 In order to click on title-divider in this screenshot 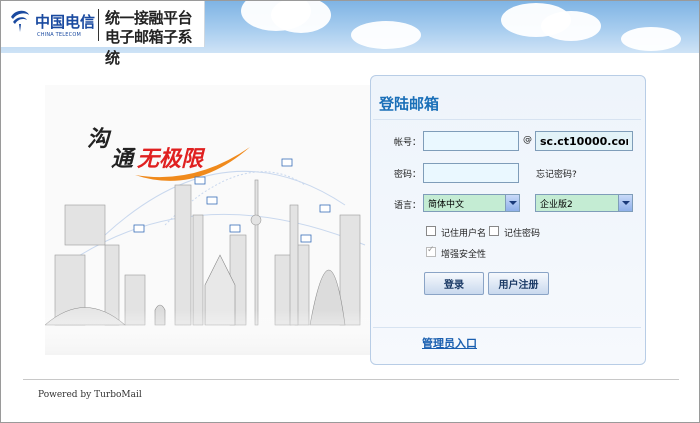, I will do `click(507, 119)`.